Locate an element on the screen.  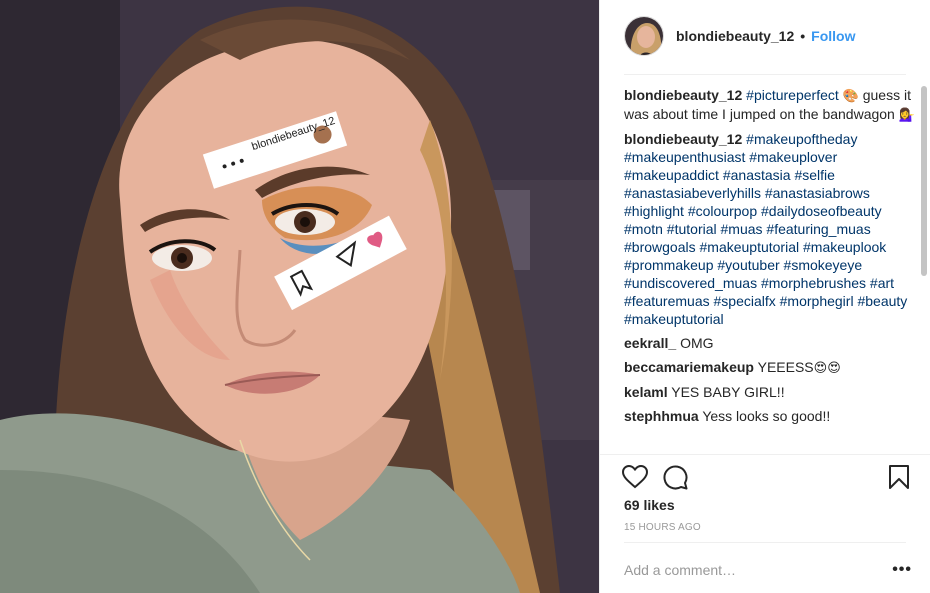
comment-text: YEEESS is located at coordinates (785, 367).